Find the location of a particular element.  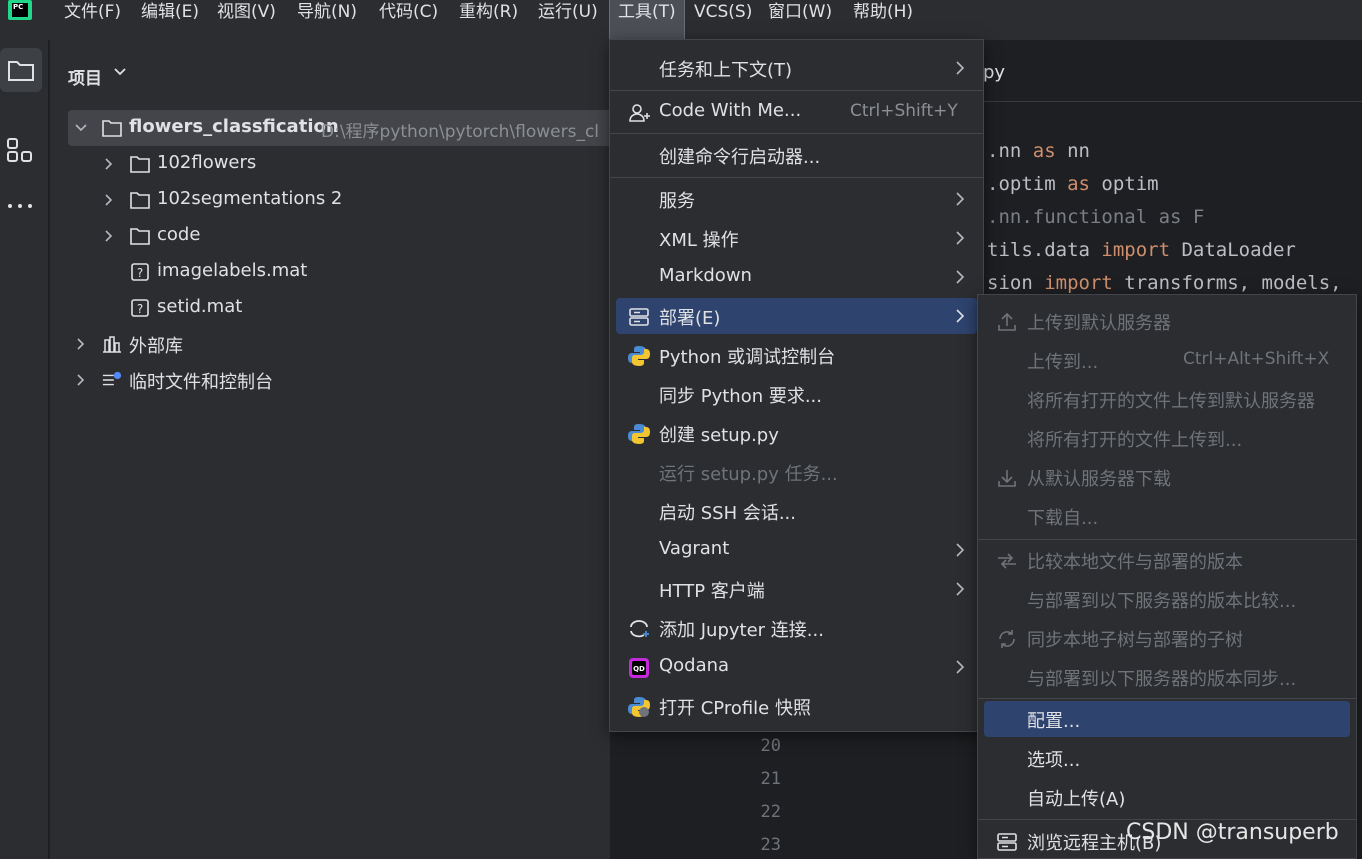

person-add-icon is located at coordinates (639, 113).